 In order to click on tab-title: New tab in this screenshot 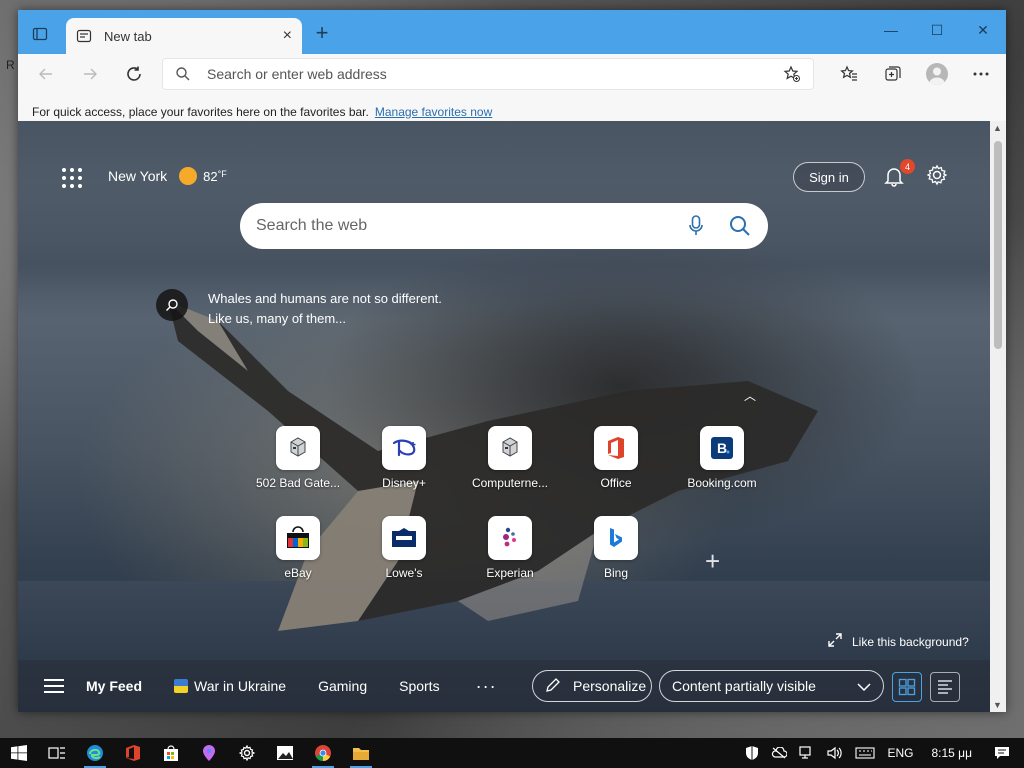, I will do `click(128, 36)`.